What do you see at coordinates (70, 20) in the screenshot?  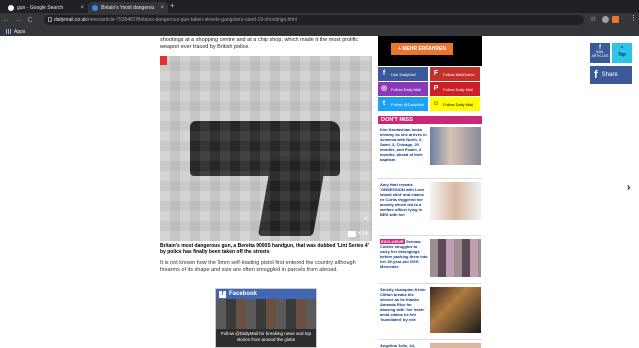 I see `url-host: dailymail.co.uk` at bounding box center [70, 20].